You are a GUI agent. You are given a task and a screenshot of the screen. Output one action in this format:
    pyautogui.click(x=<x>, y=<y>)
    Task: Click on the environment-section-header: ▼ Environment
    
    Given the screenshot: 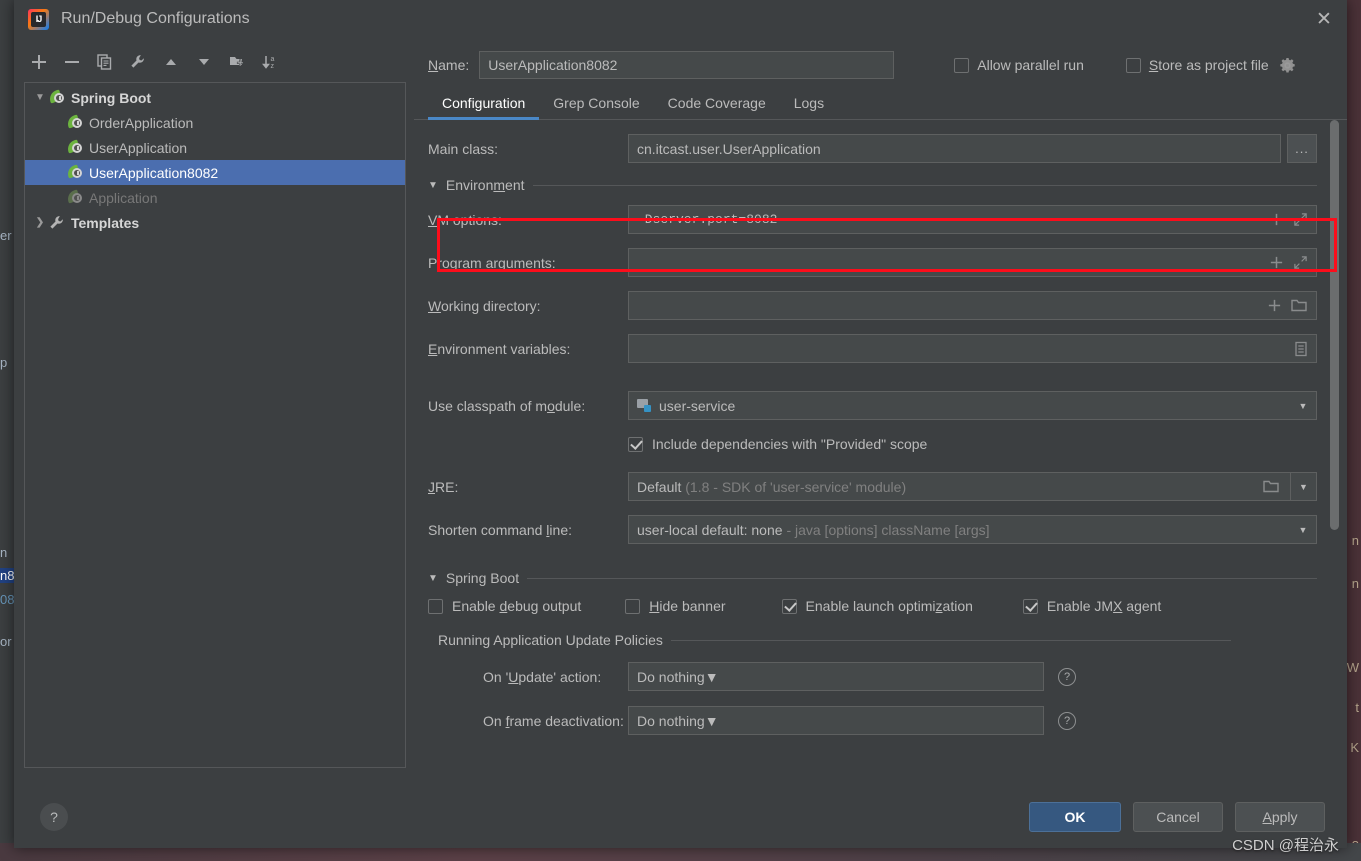 What is the action you would take?
    pyautogui.click(x=872, y=185)
    